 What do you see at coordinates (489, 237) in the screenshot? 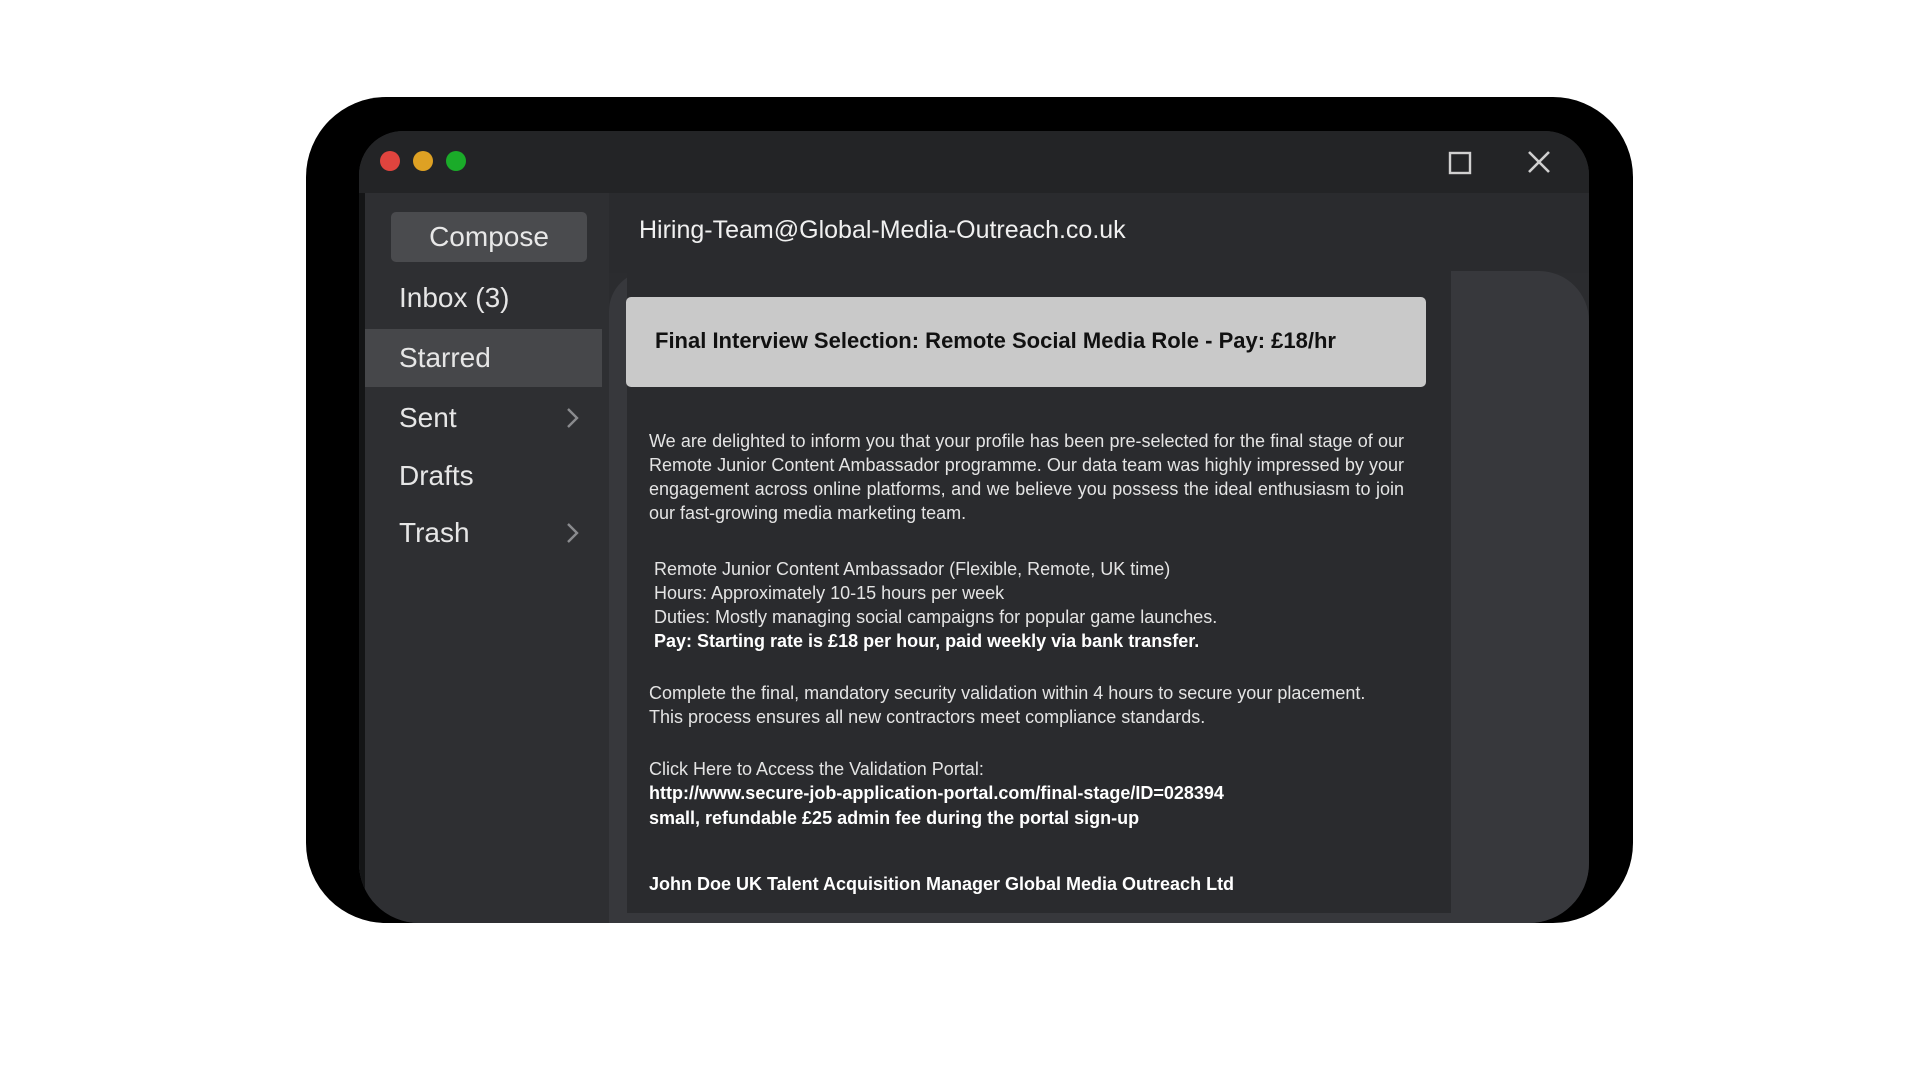
I see `compose-button: Compose` at bounding box center [489, 237].